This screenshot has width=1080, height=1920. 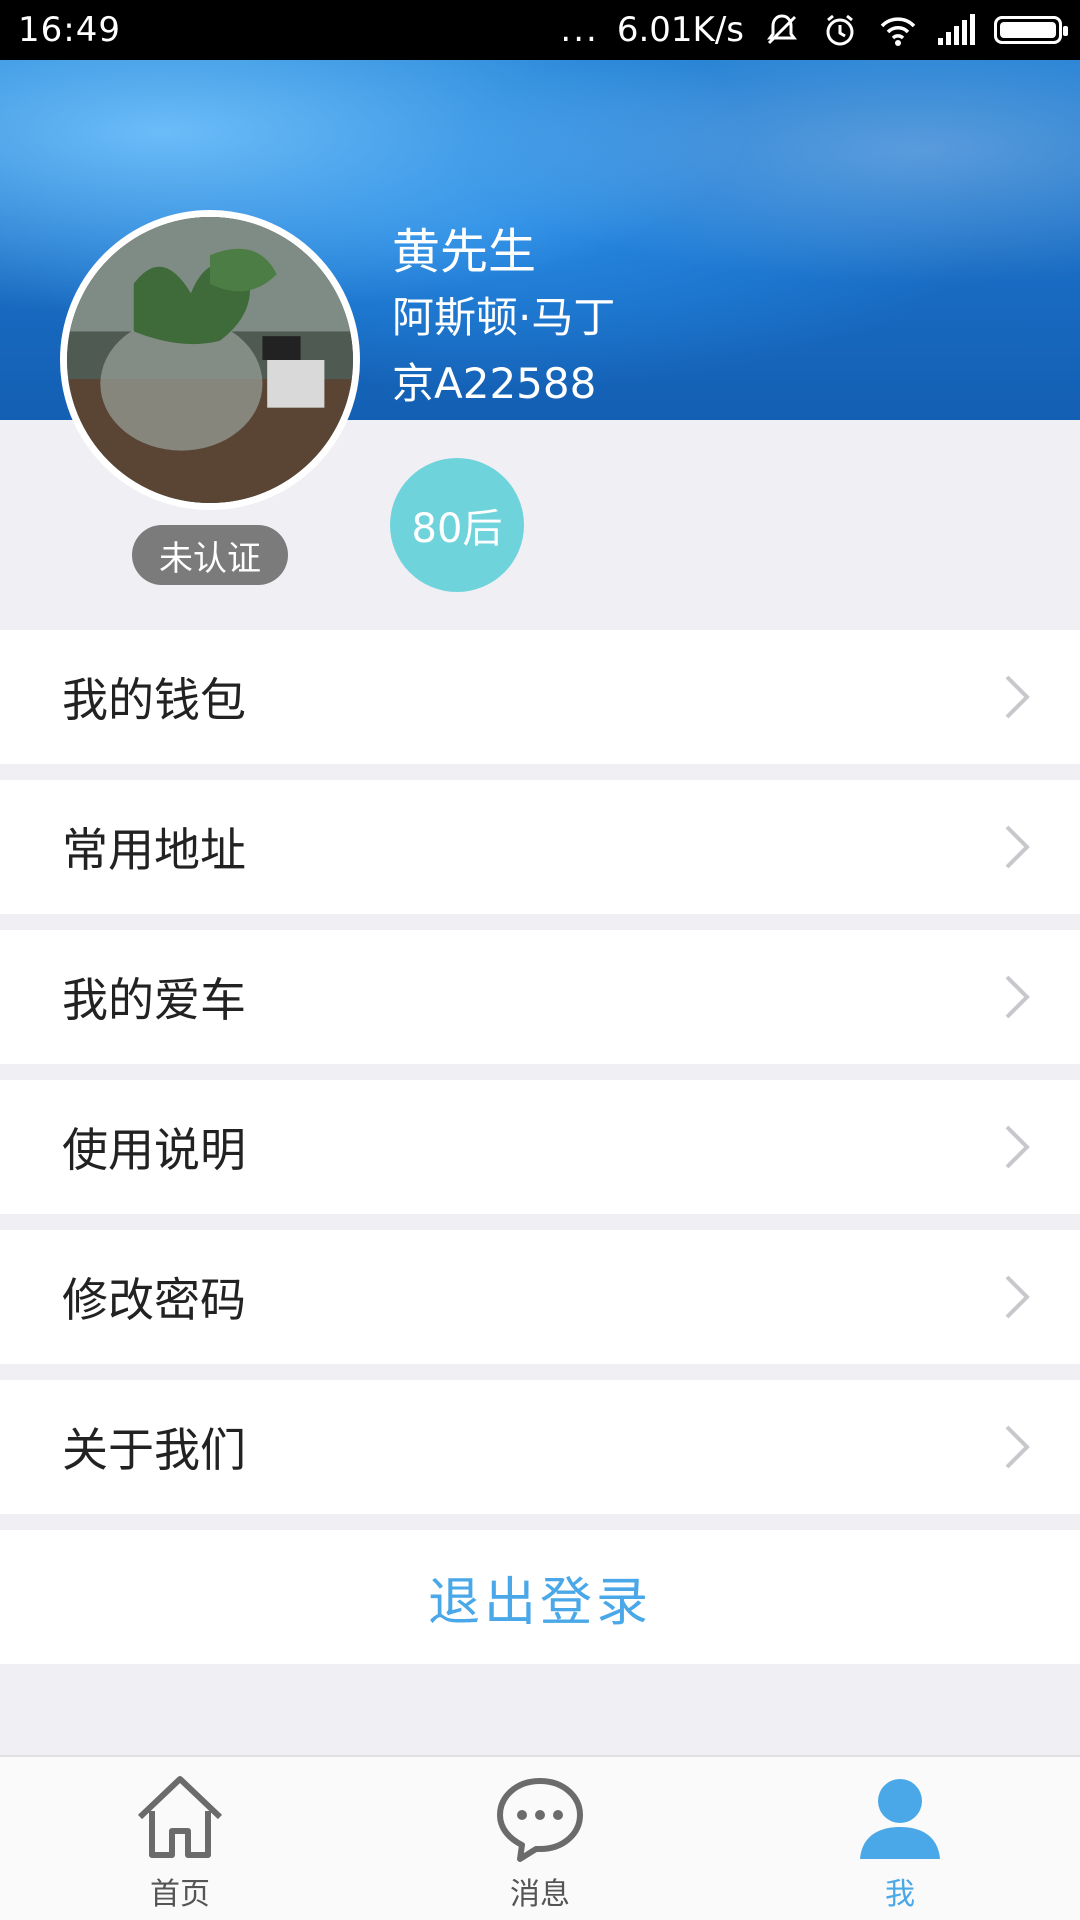 I want to click on tab-label: 首页, so click(x=180, y=1894).